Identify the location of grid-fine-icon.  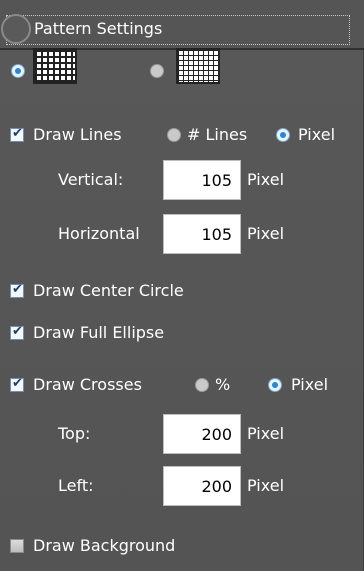
(198, 66).